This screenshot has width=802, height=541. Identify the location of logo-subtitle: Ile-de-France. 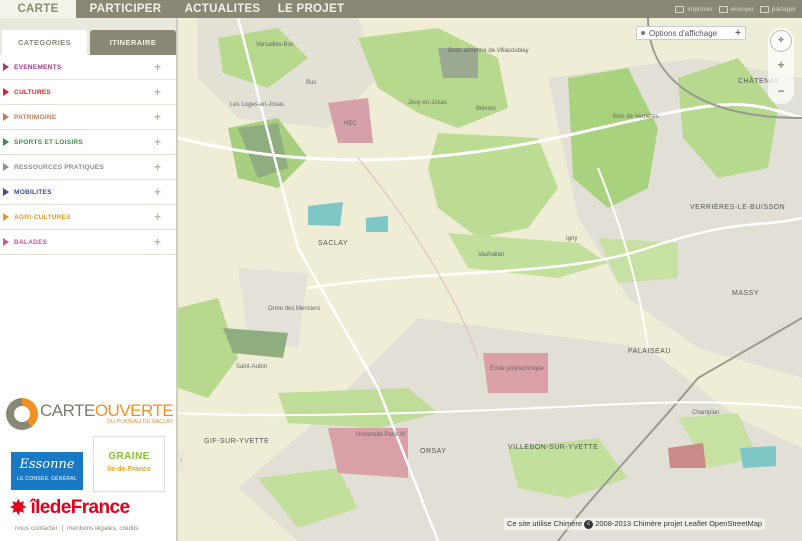
(129, 469).